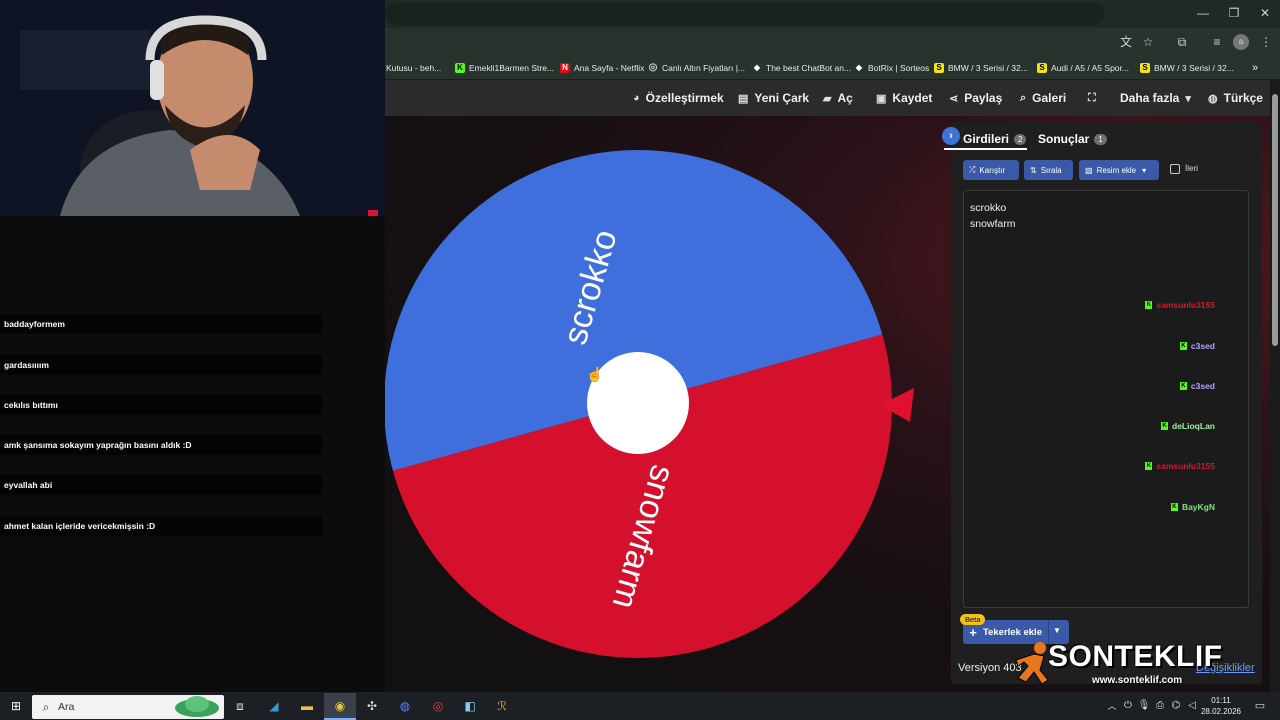 The image size is (1280, 720). I want to click on chat-username: Kc3sed, so click(1197, 346).